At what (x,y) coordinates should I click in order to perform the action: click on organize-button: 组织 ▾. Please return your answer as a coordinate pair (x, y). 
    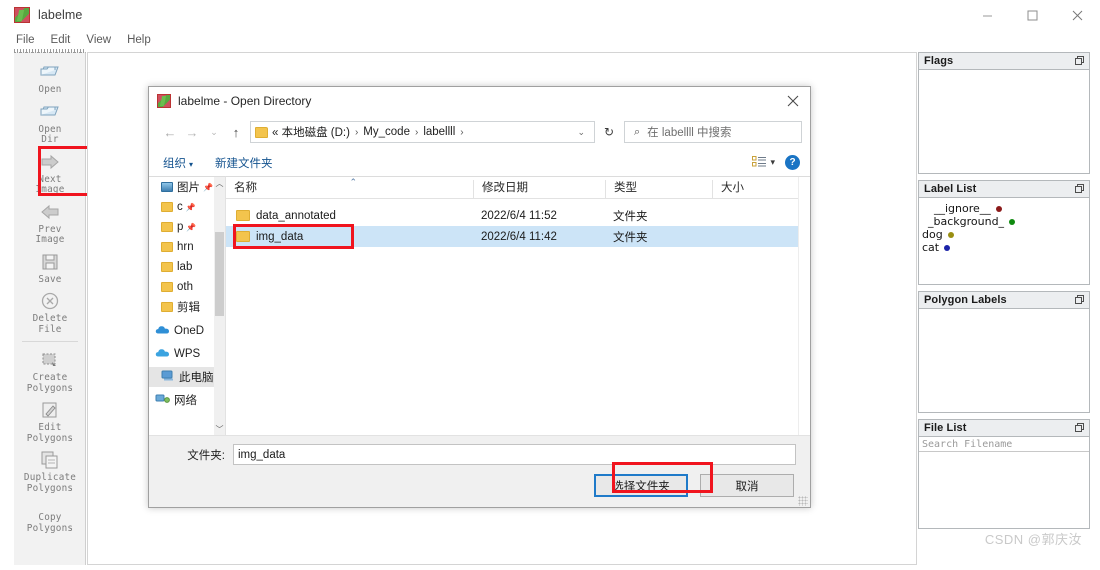
    Looking at the image, I should click on (178, 163).